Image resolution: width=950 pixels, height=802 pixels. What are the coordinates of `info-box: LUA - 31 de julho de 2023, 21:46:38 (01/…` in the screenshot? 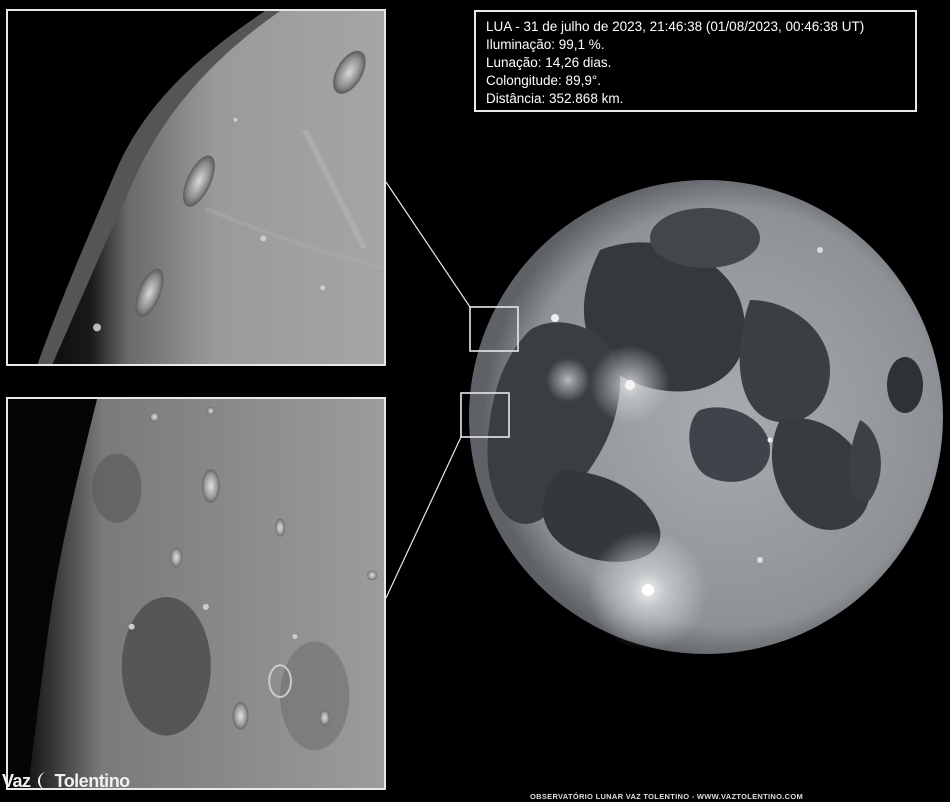 It's located at (695, 61).